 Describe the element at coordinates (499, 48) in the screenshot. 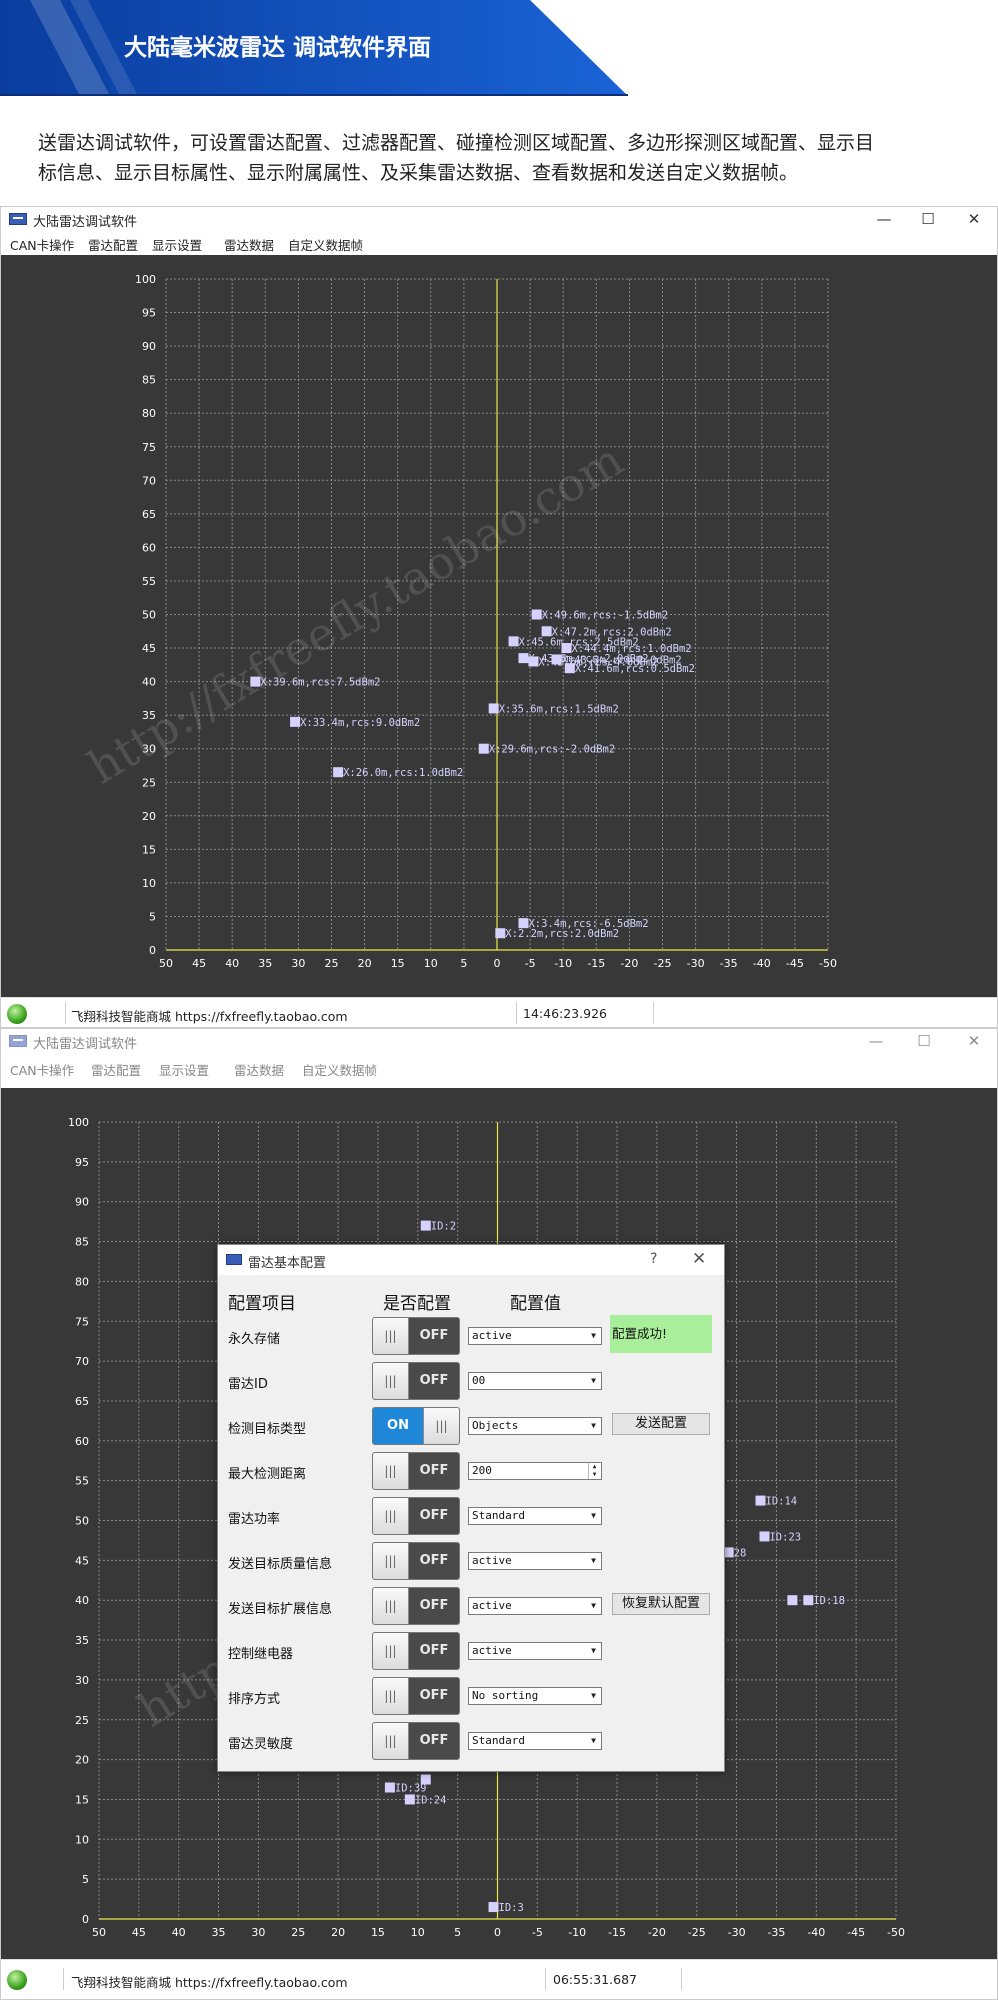

I see `banner: 大陆毫米波雷达 调试软件界面` at that location.